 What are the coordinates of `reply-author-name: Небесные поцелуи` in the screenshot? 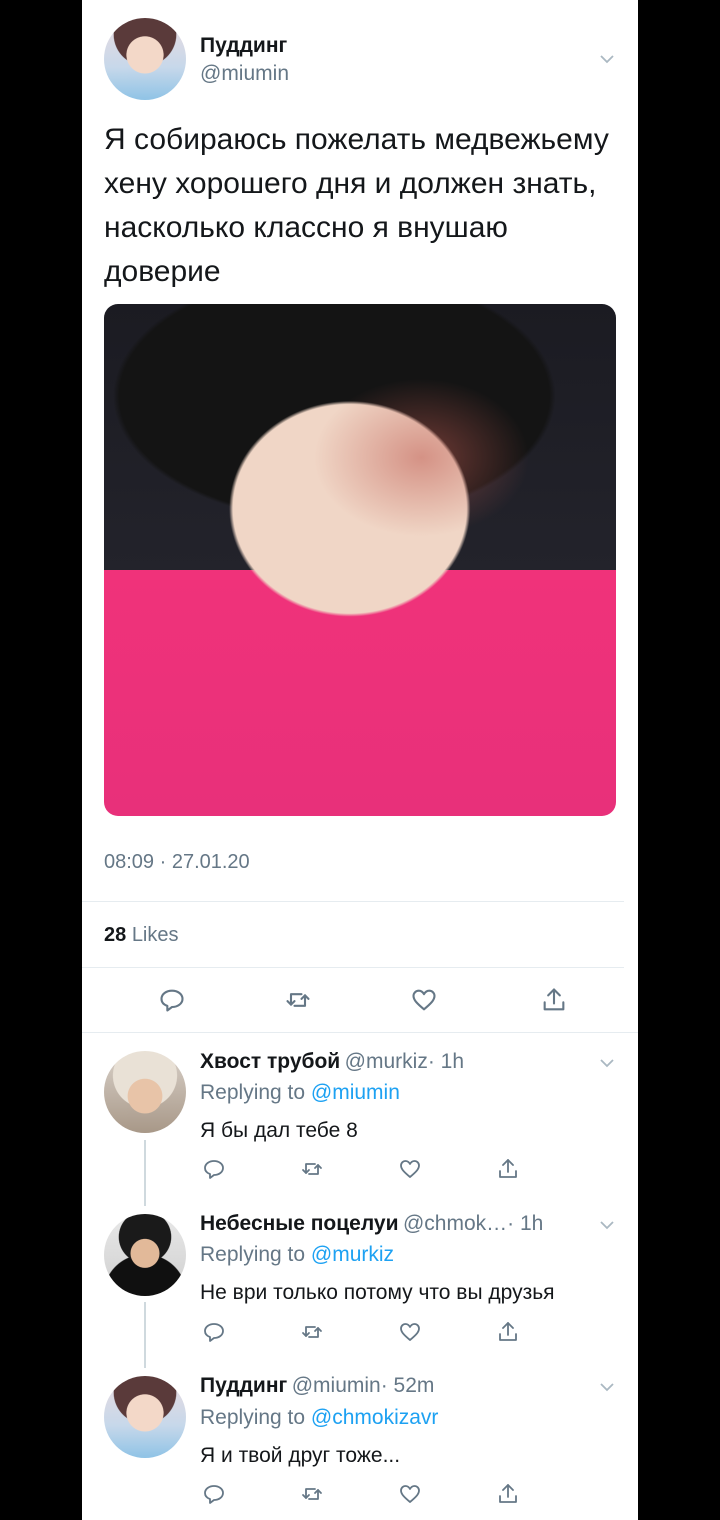 It's located at (299, 1223).